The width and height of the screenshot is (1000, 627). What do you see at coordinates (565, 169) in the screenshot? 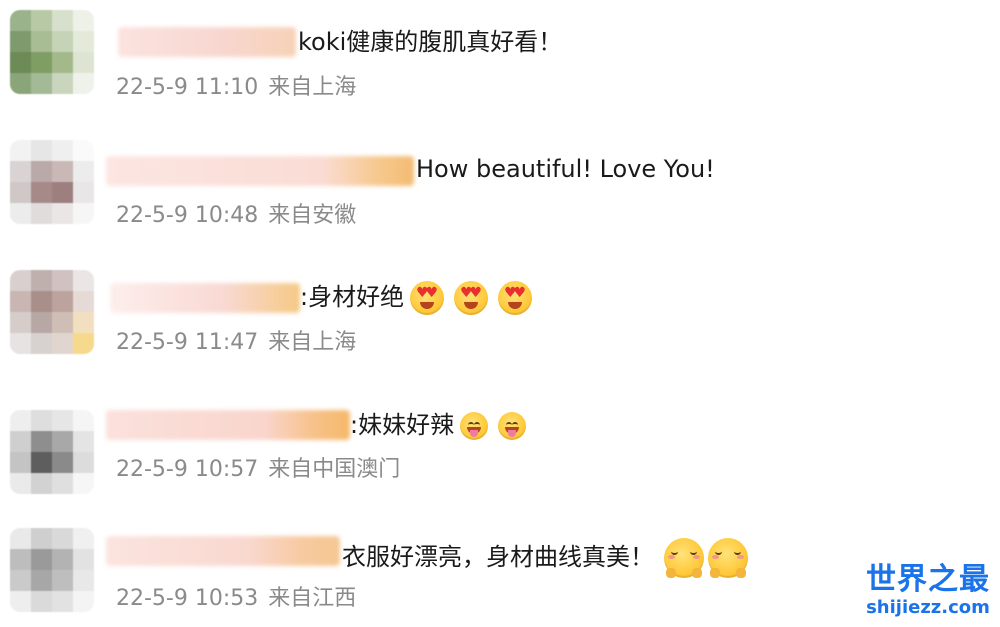
I see `comment-text: How beautiful! Love You!` at bounding box center [565, 169].